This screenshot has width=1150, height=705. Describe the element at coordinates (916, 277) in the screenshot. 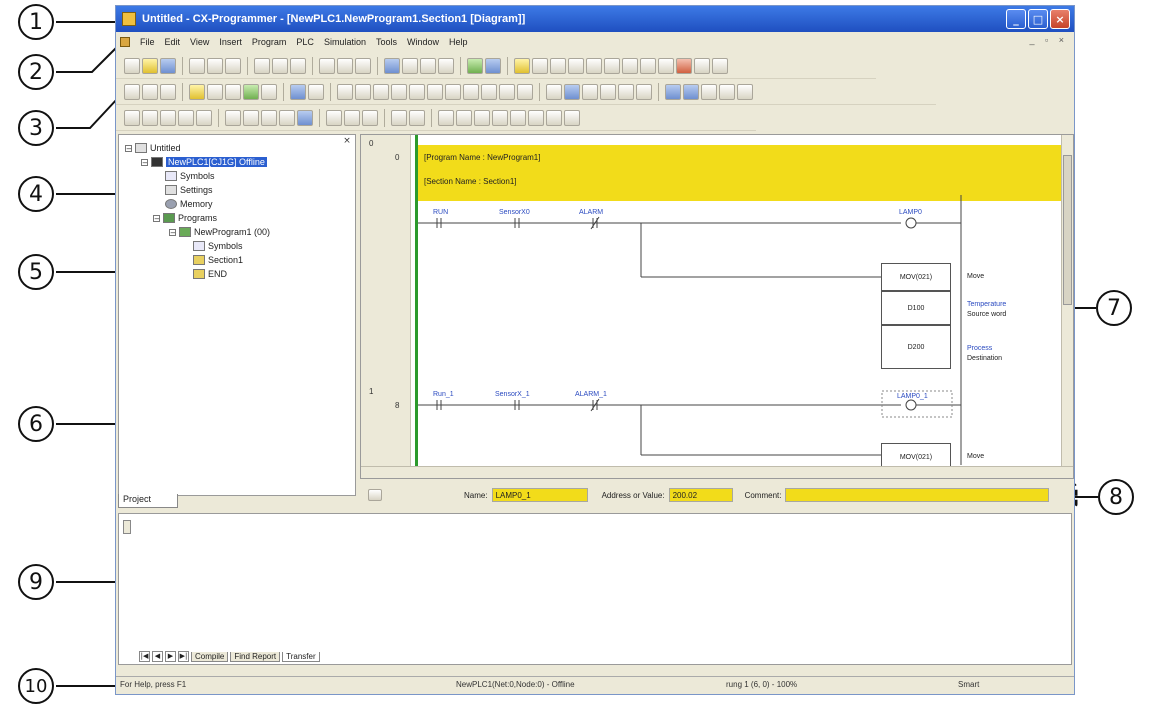

I see `instruction-box: MOV(021)` at that location.